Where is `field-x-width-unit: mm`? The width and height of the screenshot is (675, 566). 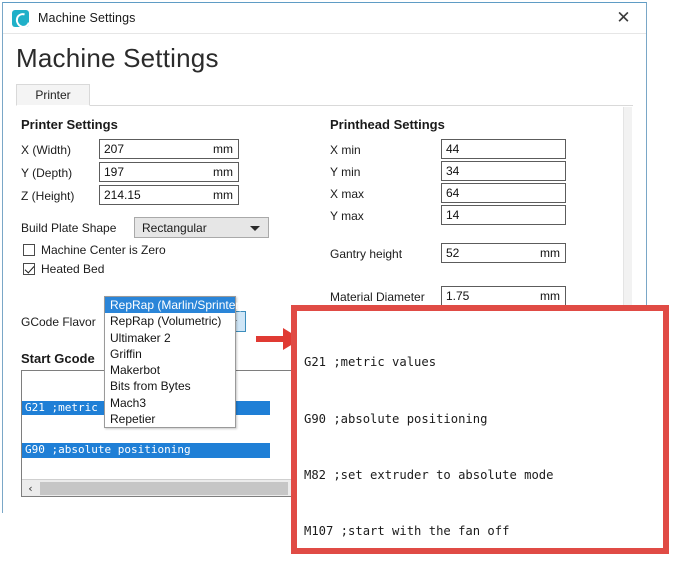 field-x-width-unit: mm is located at coordinates (223, 149).